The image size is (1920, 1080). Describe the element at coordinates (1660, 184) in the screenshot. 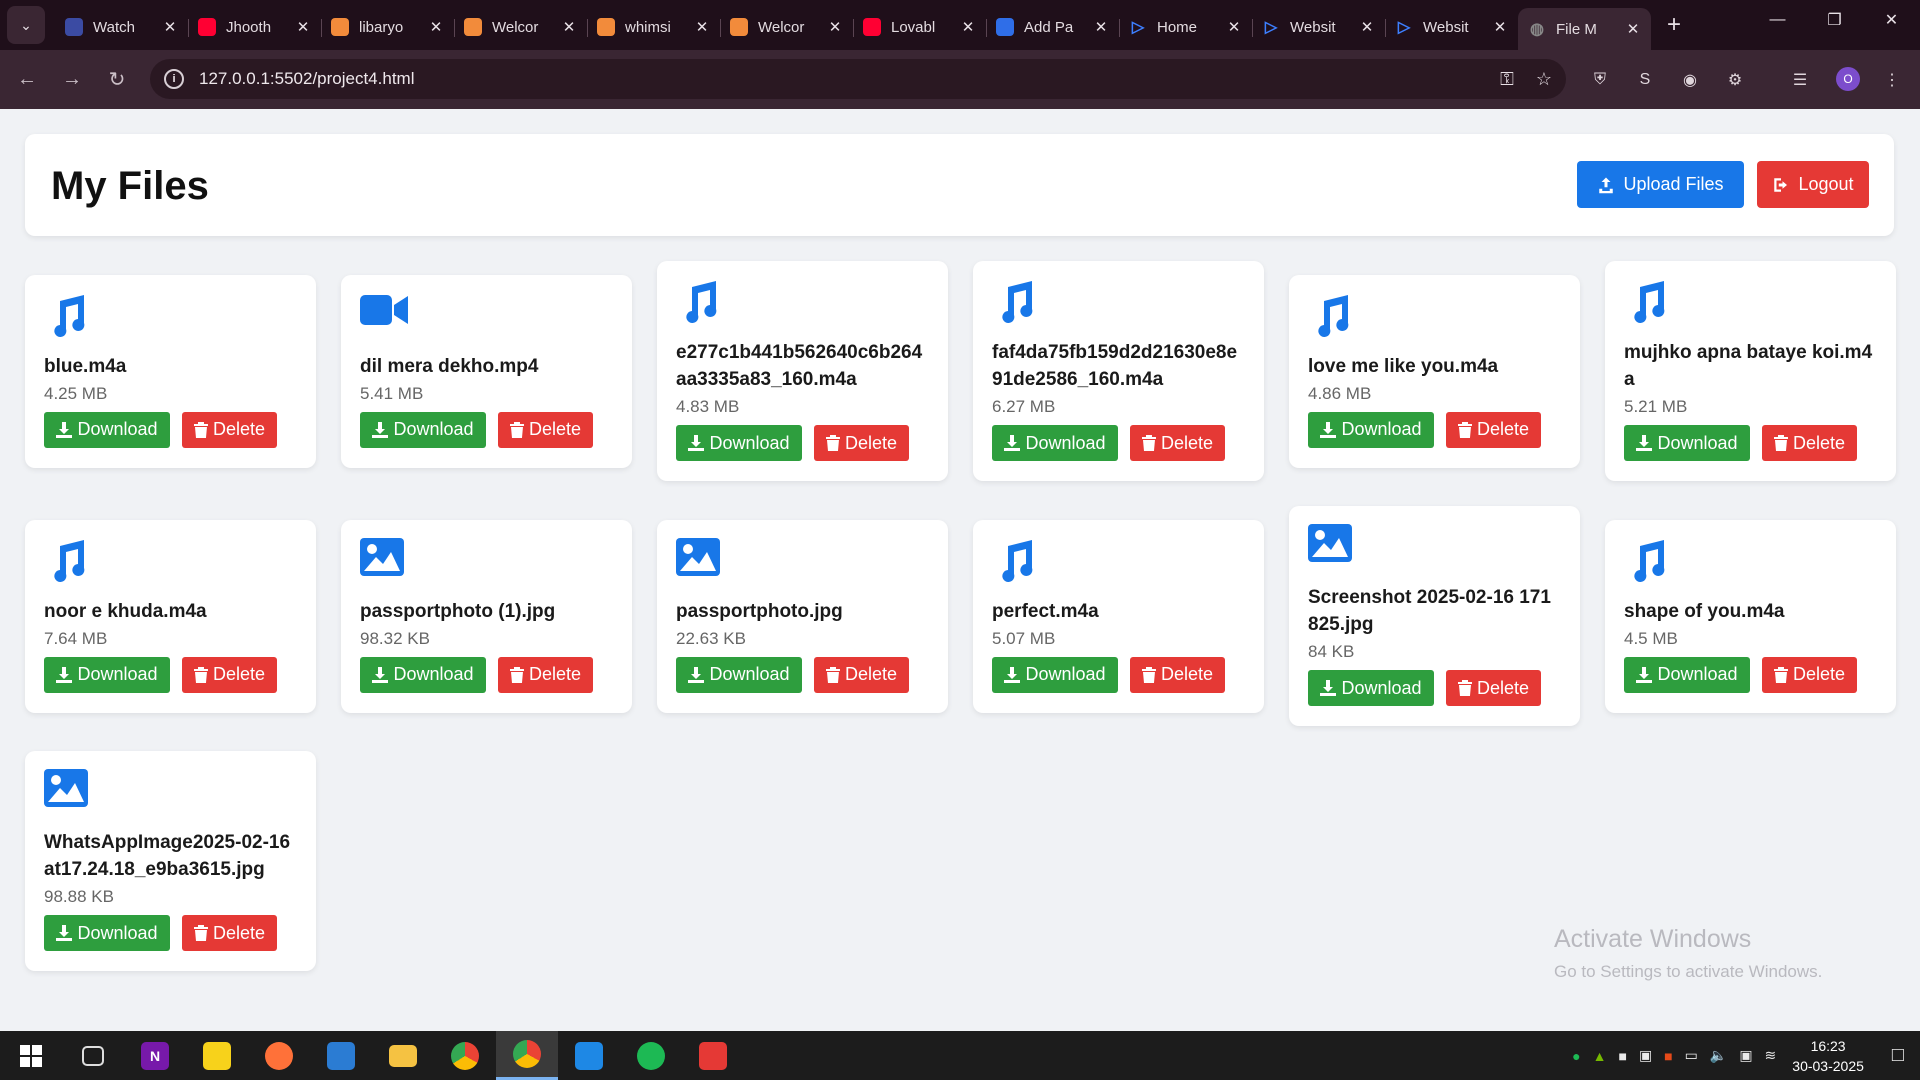

I see `upload-files-button: Upload Files` at that location.